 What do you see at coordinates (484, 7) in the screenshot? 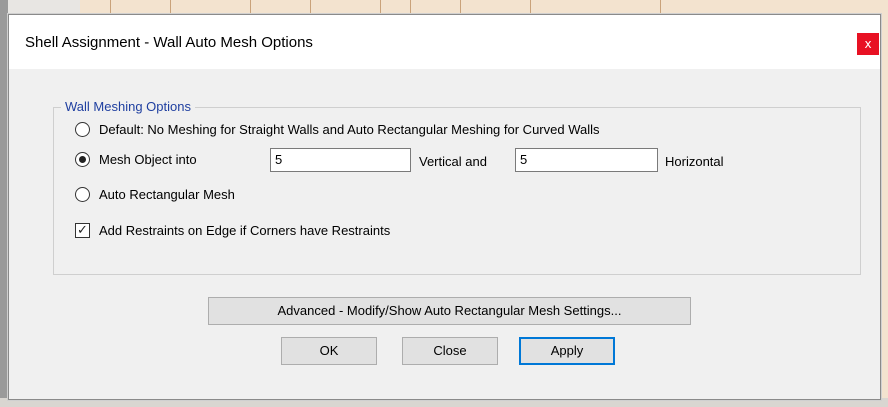
I see `background-grid-strip` at bounding box center [484, 7].